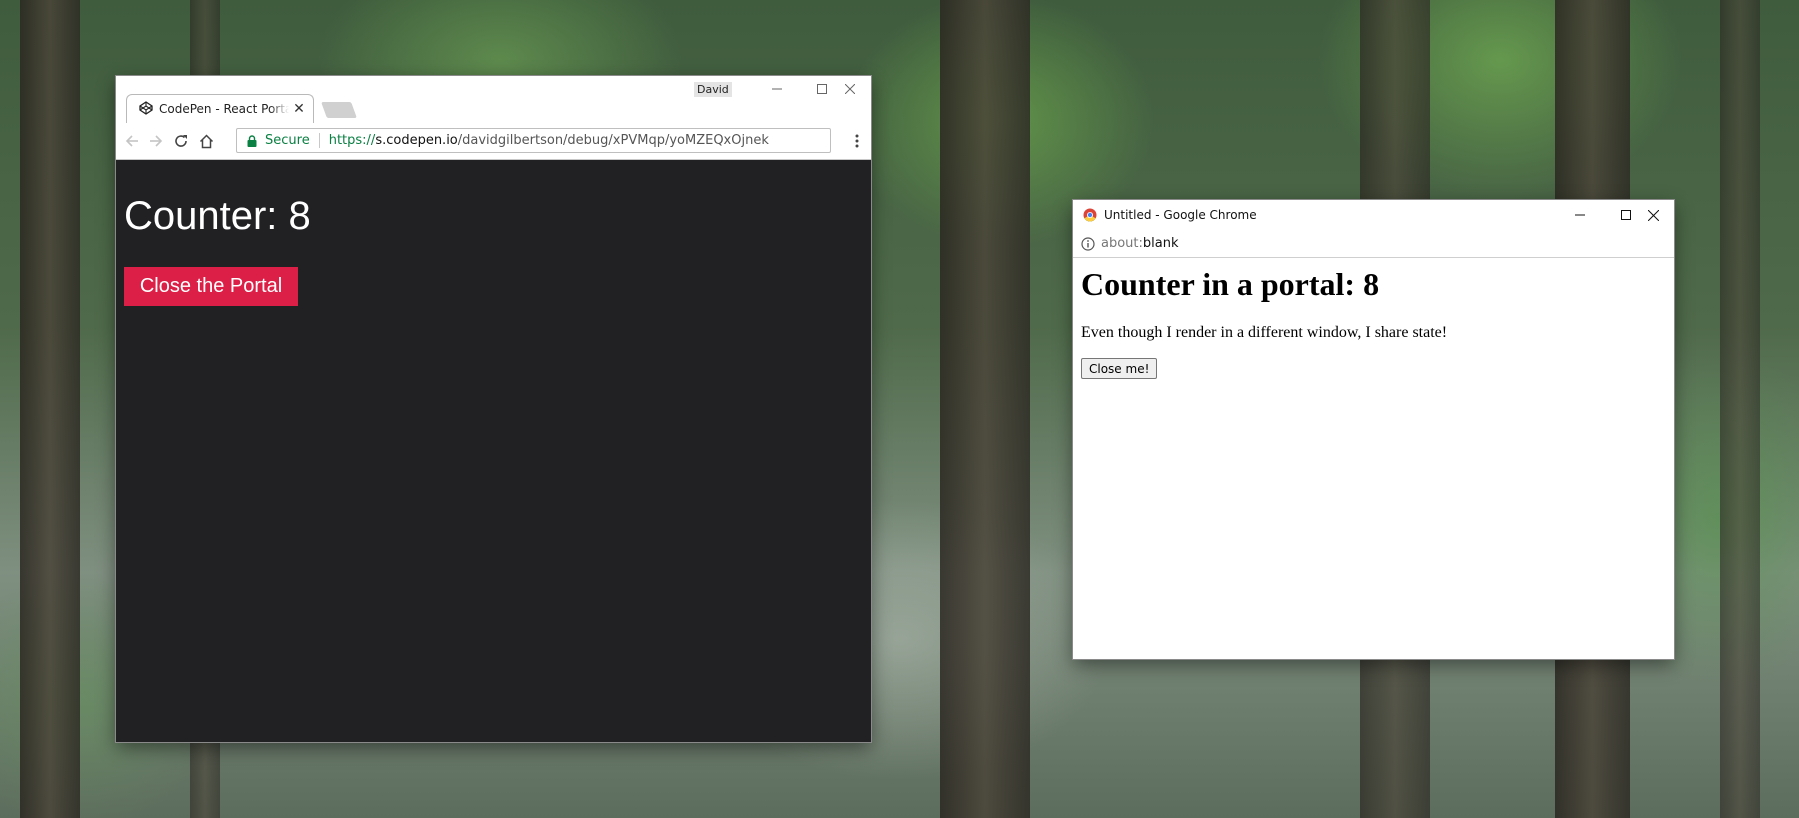 The image size is (1799, 818). Describe the element at coordinates (224, 109) in the screenshot. I see `tab-title: CodePen - React Portal C` at that location.